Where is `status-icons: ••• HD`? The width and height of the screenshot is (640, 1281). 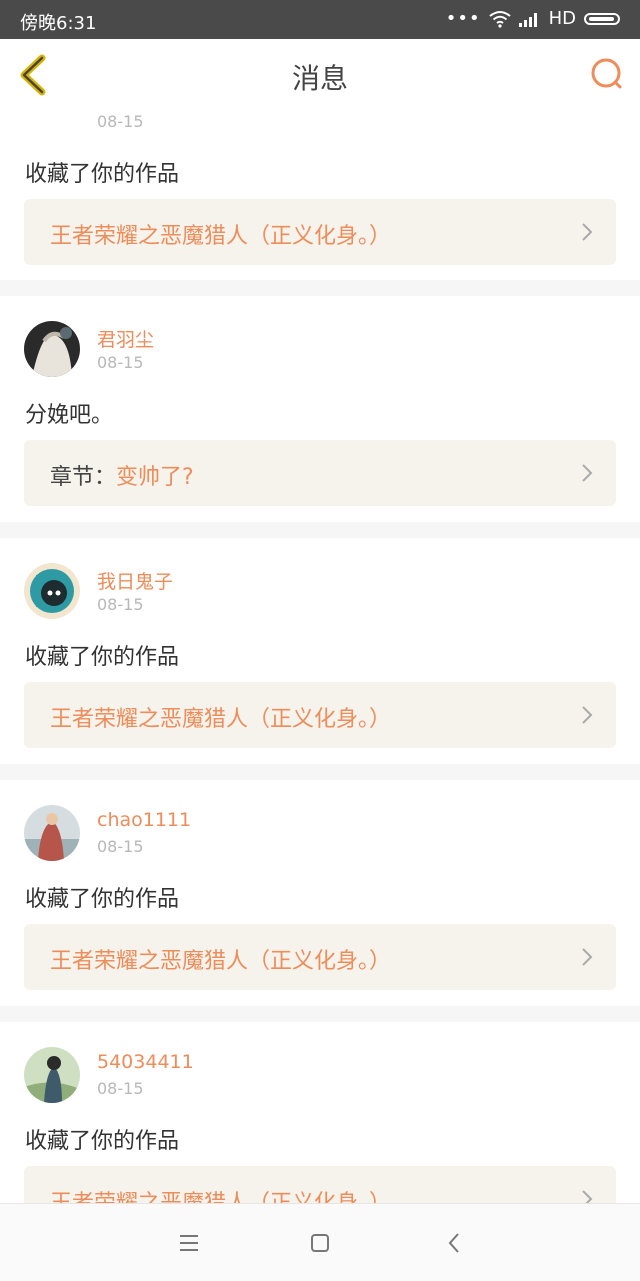 status-icons: ••• HD is located at coordinates (533, 18).